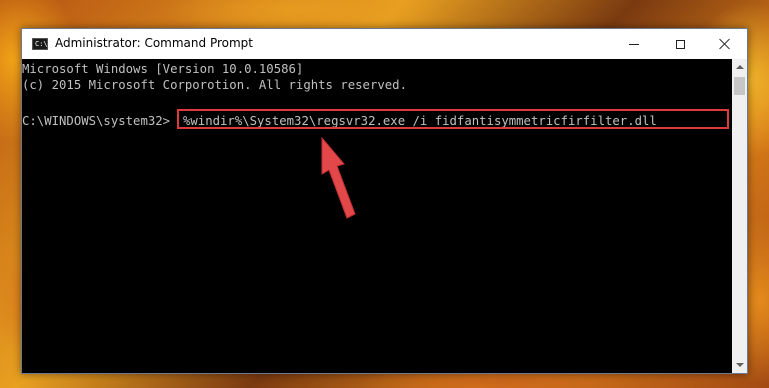 This screenshot has height=388, width=769. I want to click on window-title: Administrator: Command Prompt, so click(154, 43).